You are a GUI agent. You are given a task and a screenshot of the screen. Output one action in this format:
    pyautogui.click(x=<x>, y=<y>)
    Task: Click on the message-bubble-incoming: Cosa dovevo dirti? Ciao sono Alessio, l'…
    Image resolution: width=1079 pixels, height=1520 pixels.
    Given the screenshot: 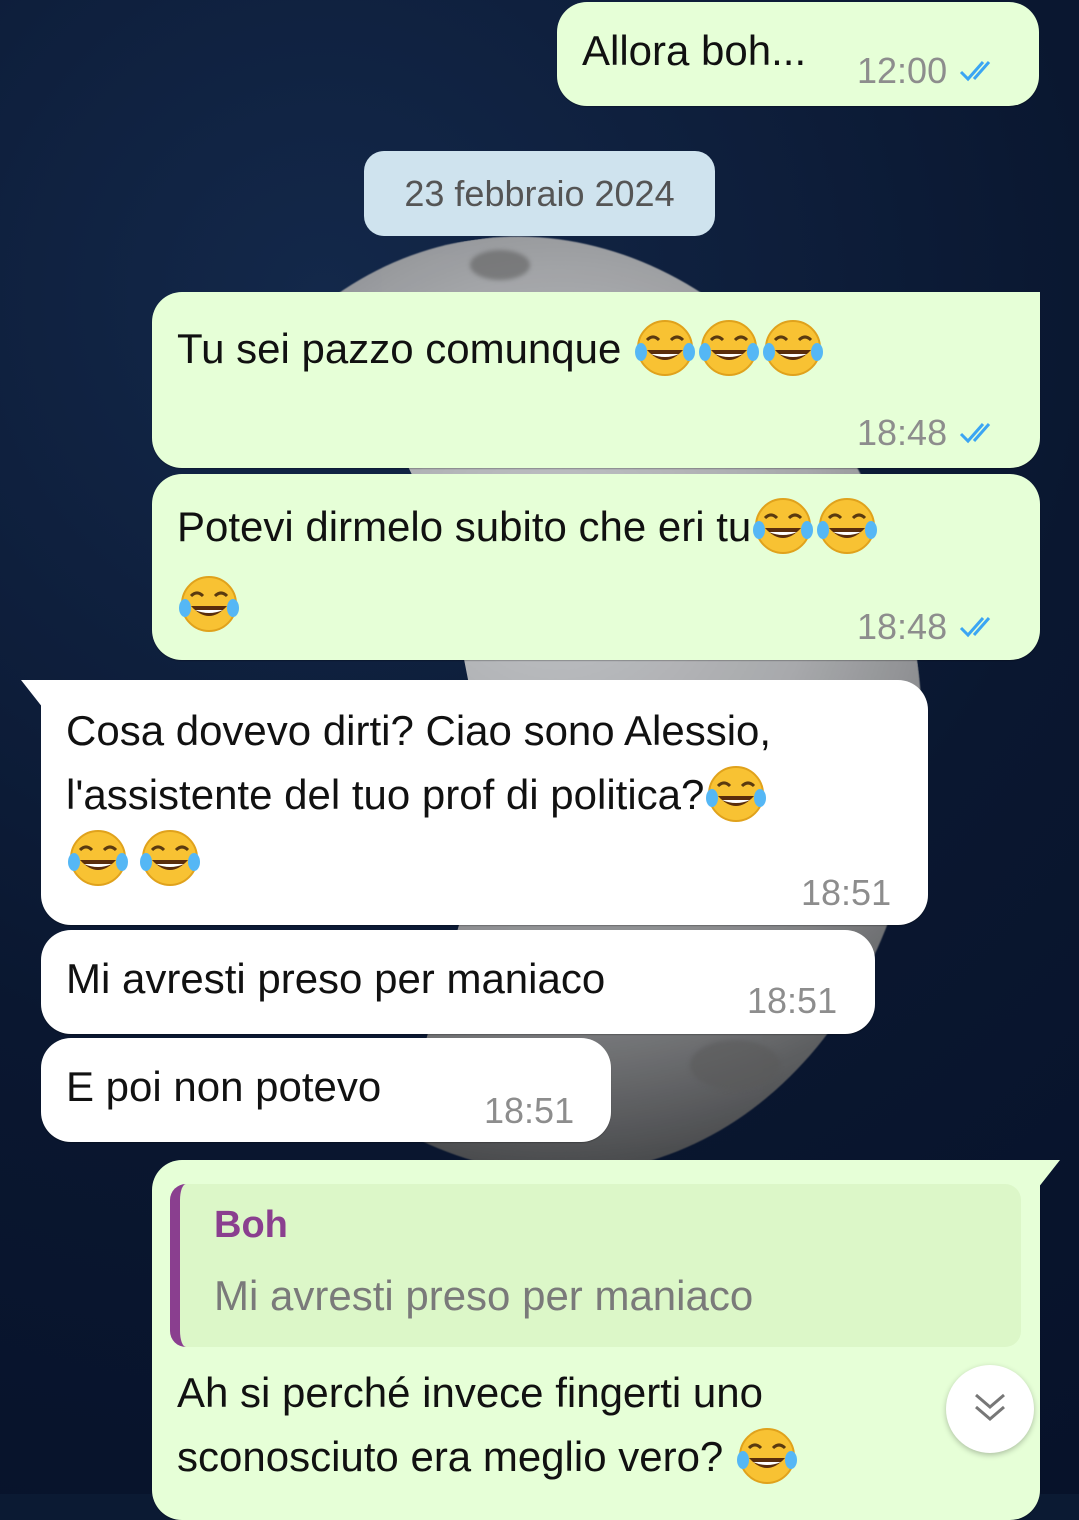 What is the action you would take?
    pyautogui.click(x=474, y=802)
    